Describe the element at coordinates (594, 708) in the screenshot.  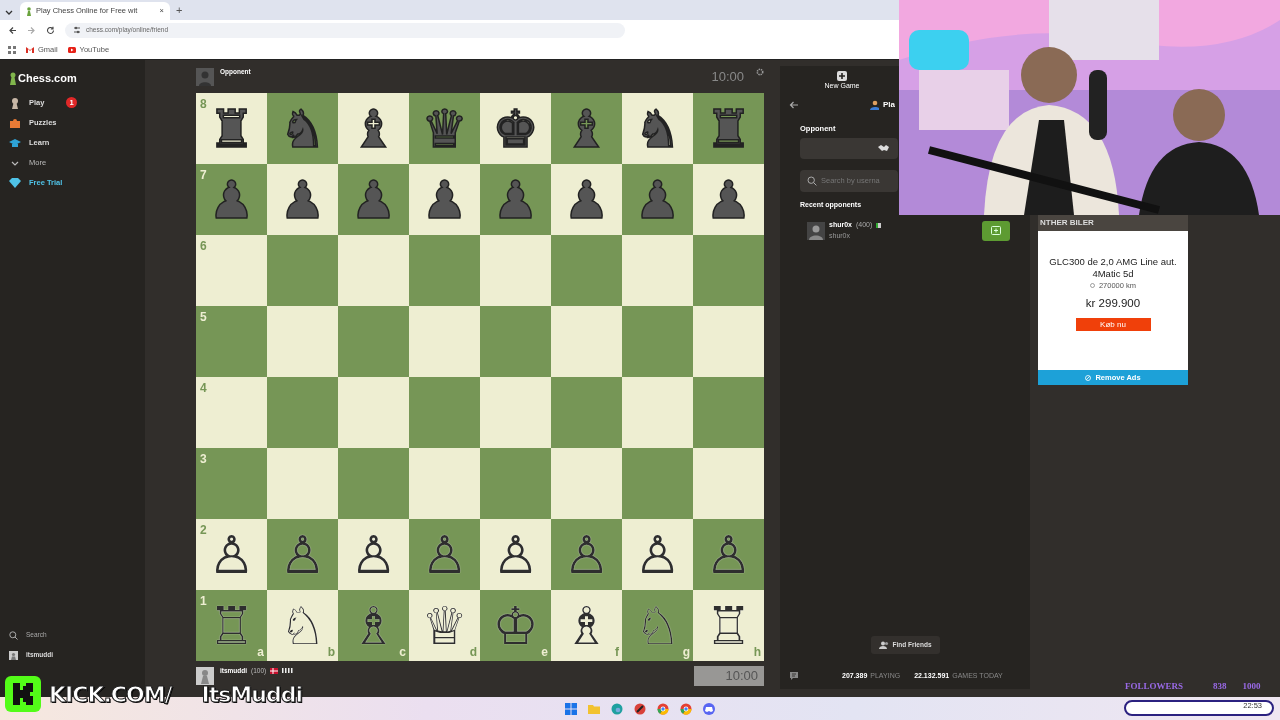
I see `folder-icon` at that location.